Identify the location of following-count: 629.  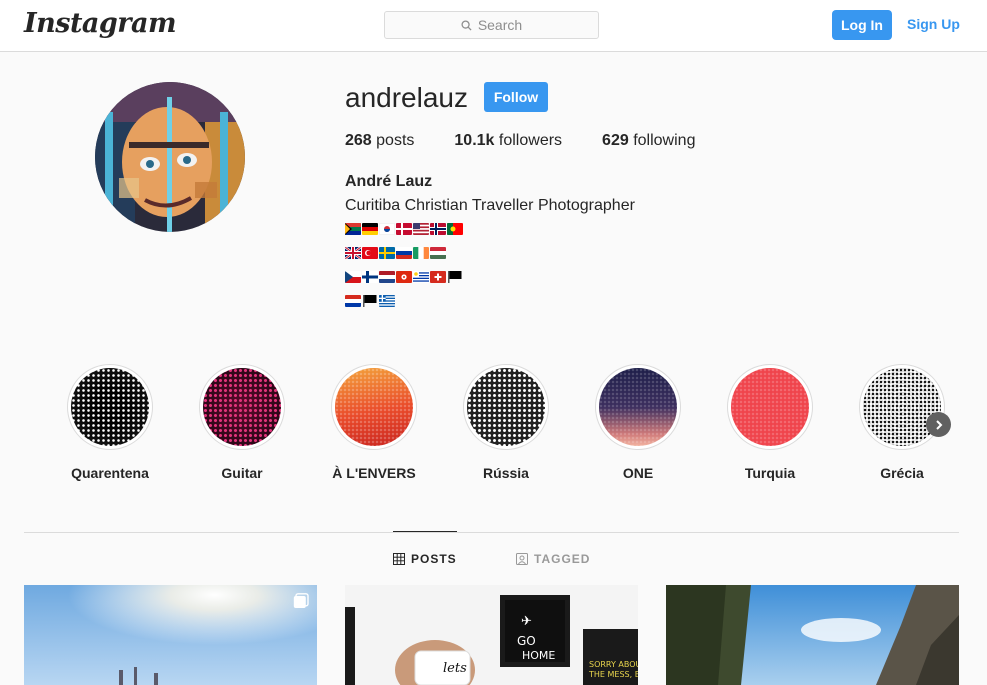
(615, 140).